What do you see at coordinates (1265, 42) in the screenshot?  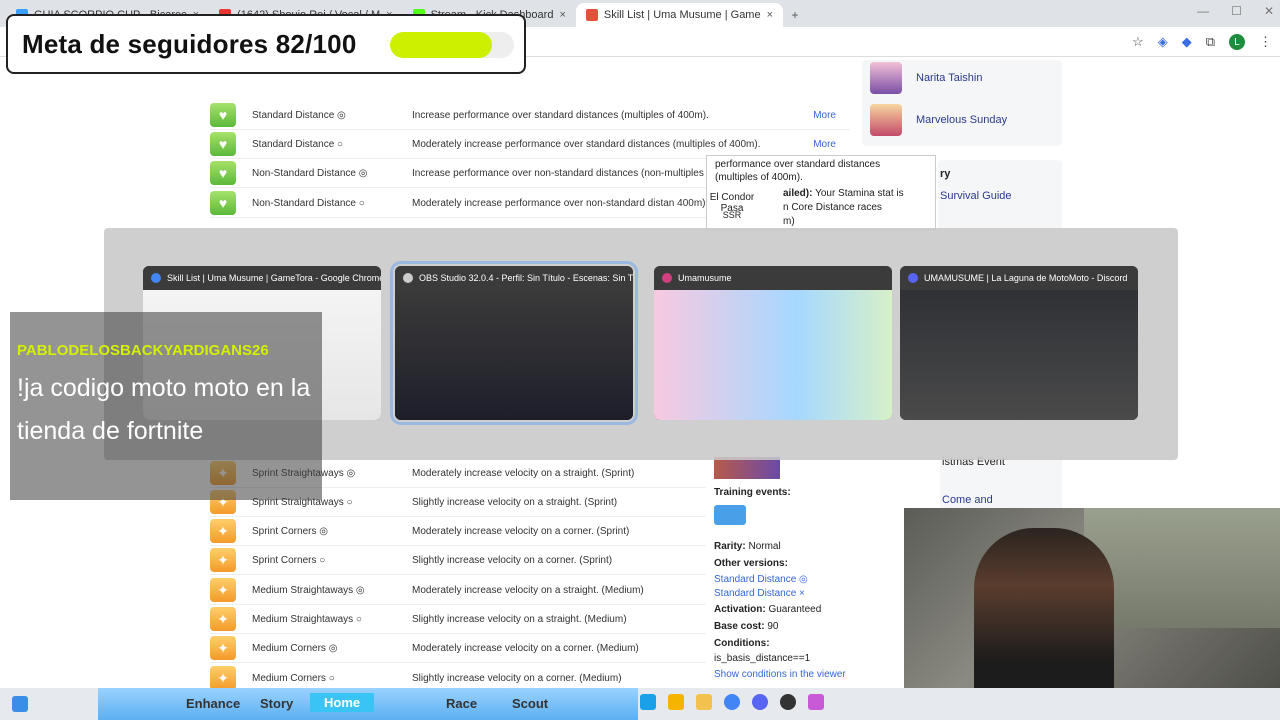 I see `menu-kebab-icon: ⋮` at bounding box center [1265, 42].